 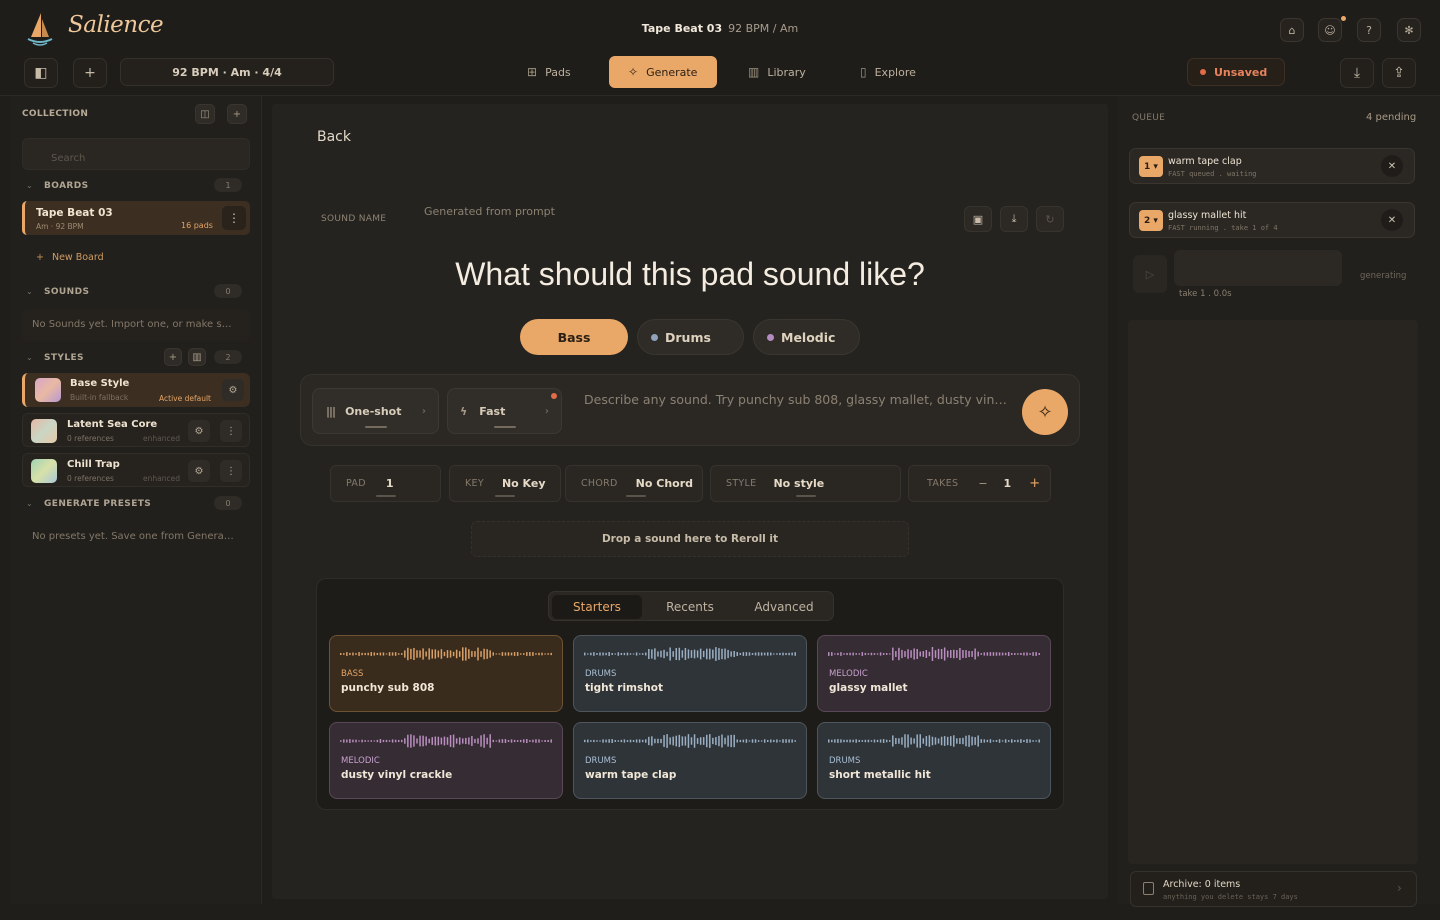 I want to click on help-icon: ?, so click(x=1369, y=30).